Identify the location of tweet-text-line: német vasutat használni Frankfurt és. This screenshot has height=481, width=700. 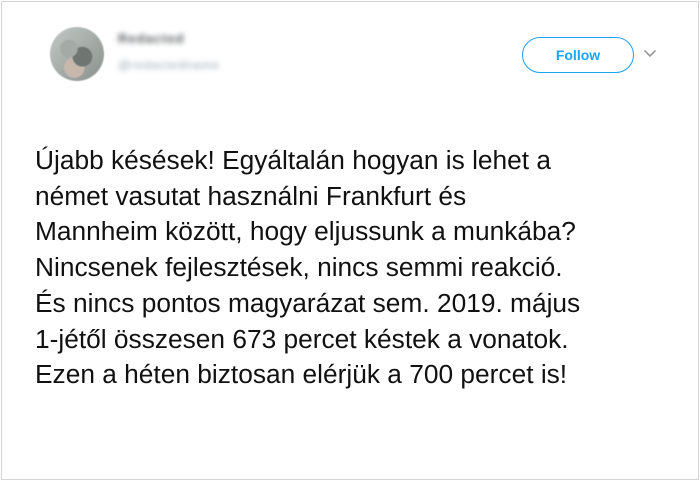
(251, 195).